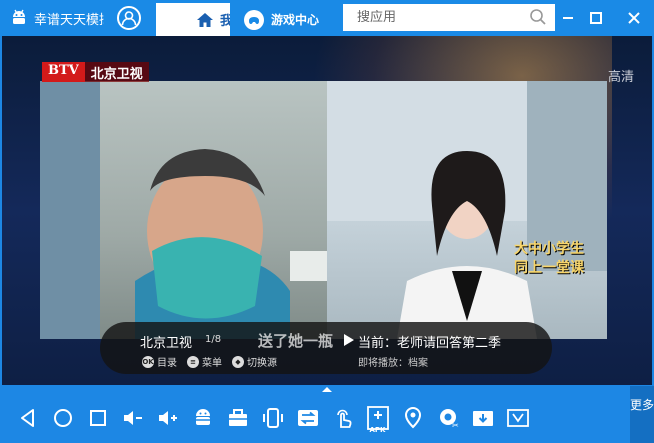 This screenshot has height=443, width=654. I want to click on screenshot-icon: ✂, so click(449, 419).